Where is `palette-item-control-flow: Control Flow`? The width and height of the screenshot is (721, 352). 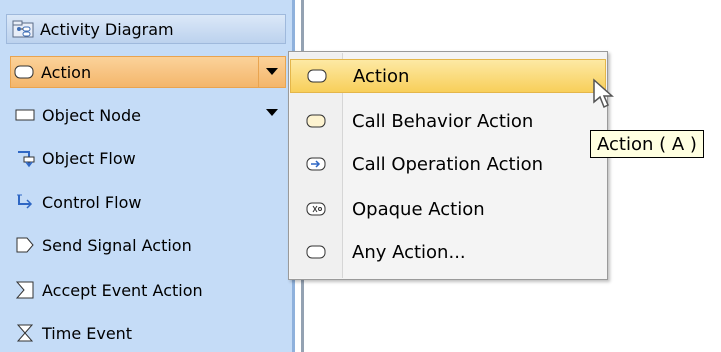
palette-item-control-flow: Control Flow is located at coordinates (151, 202).